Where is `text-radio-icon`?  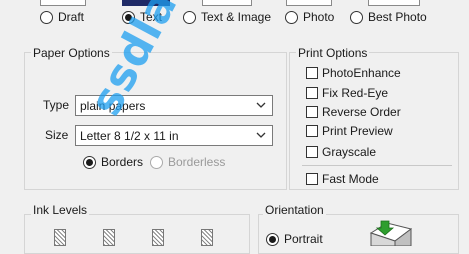 text-radio-icon is located at coordinates (128, 17).